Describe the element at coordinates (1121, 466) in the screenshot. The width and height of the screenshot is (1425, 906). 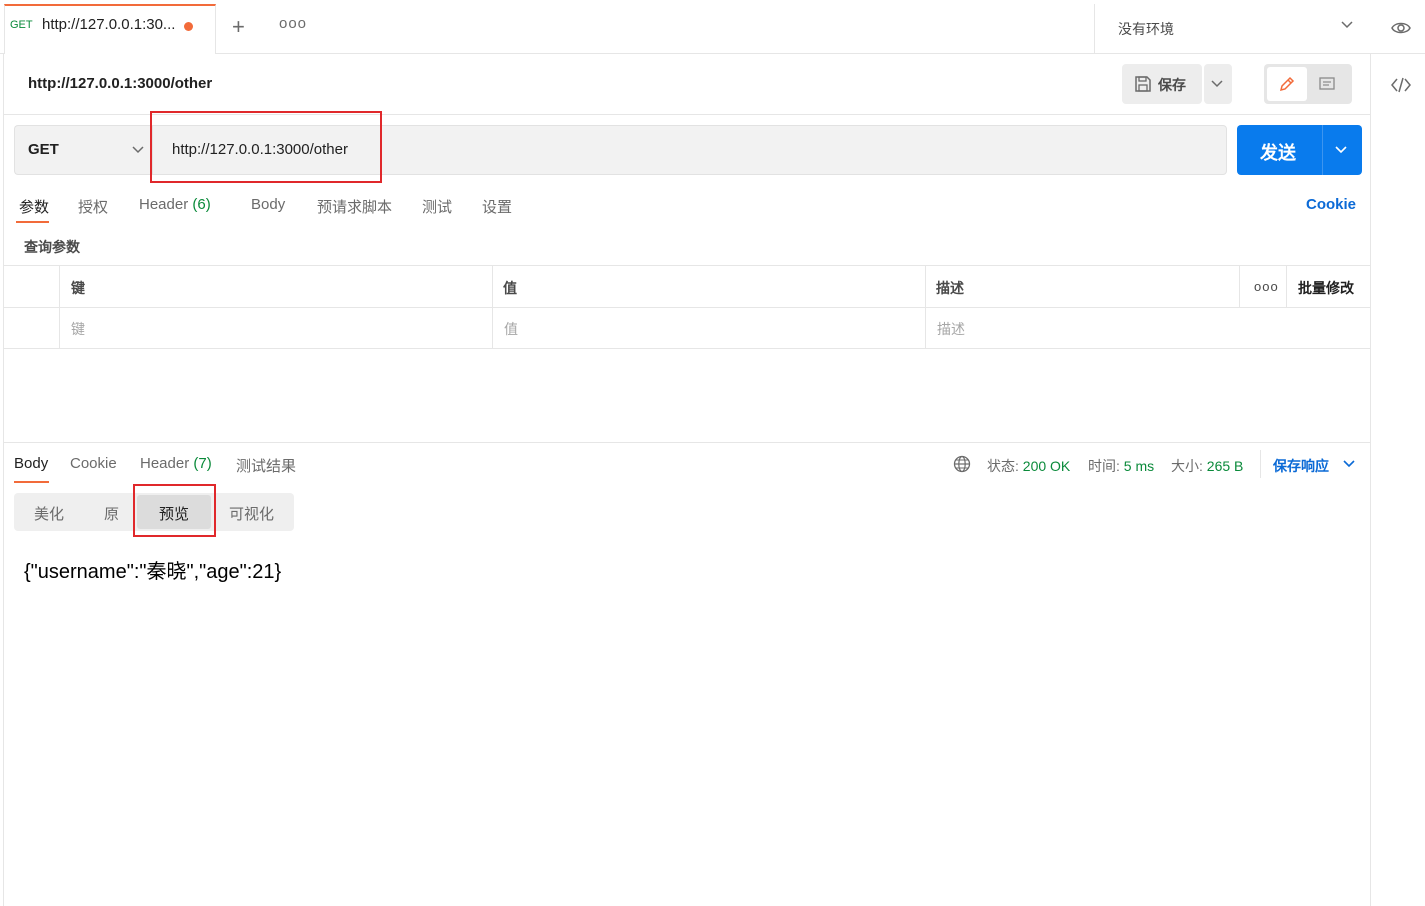
I see `response-time: 时间: 5 ms` at that location.